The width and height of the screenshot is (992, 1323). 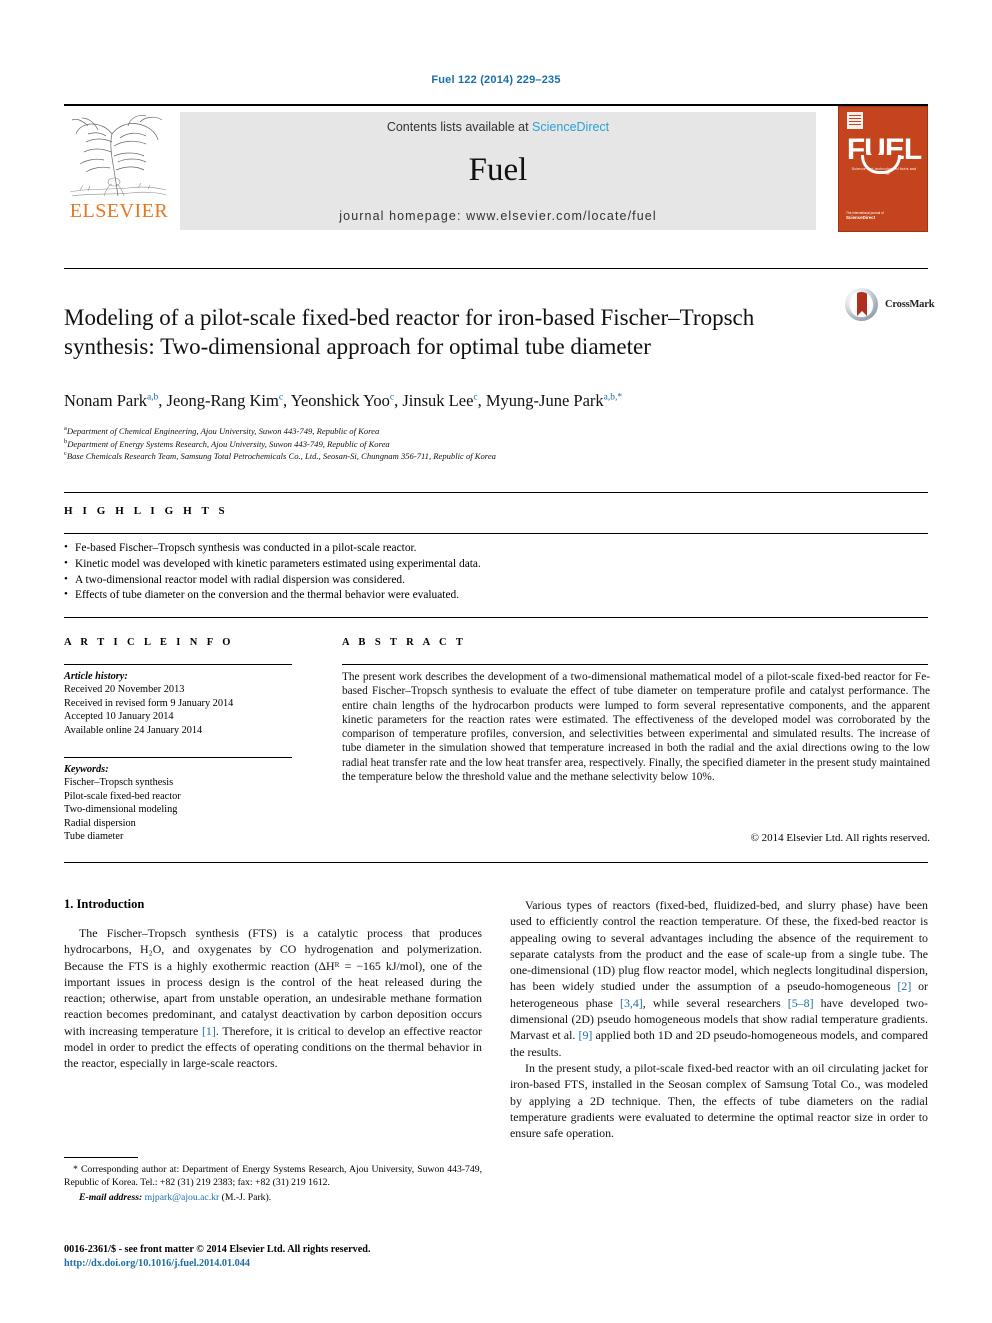 What do you see at coordinates (133, 730) in the screenshot?
I see `article-history-item: Available online 24 January 2014` at bounding box center [133, 730].